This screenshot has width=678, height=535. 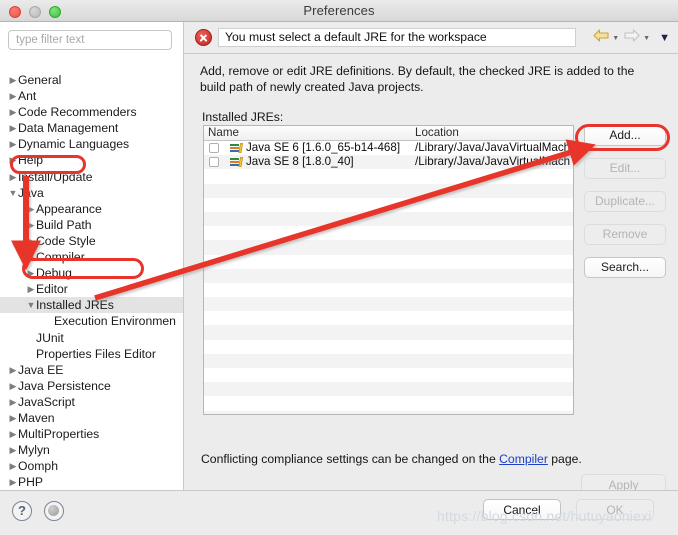 What do you see at coordinates (91, 273) in the screenshot?
I see `sidebar-item-debug: ▶ Debug` at bounding box center [91, 273].